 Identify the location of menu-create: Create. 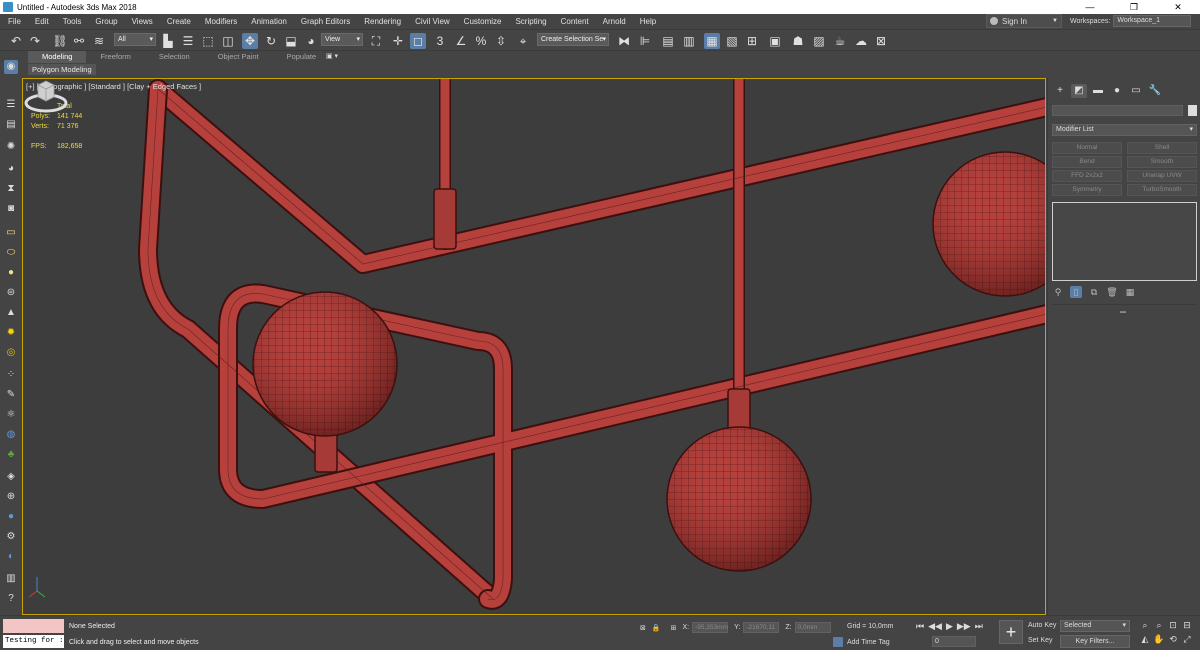
(179, 21).